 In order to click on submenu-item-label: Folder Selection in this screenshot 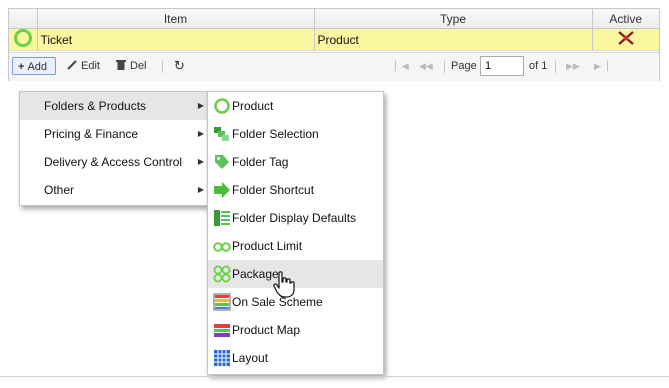, I will do `click(275, 134)`.